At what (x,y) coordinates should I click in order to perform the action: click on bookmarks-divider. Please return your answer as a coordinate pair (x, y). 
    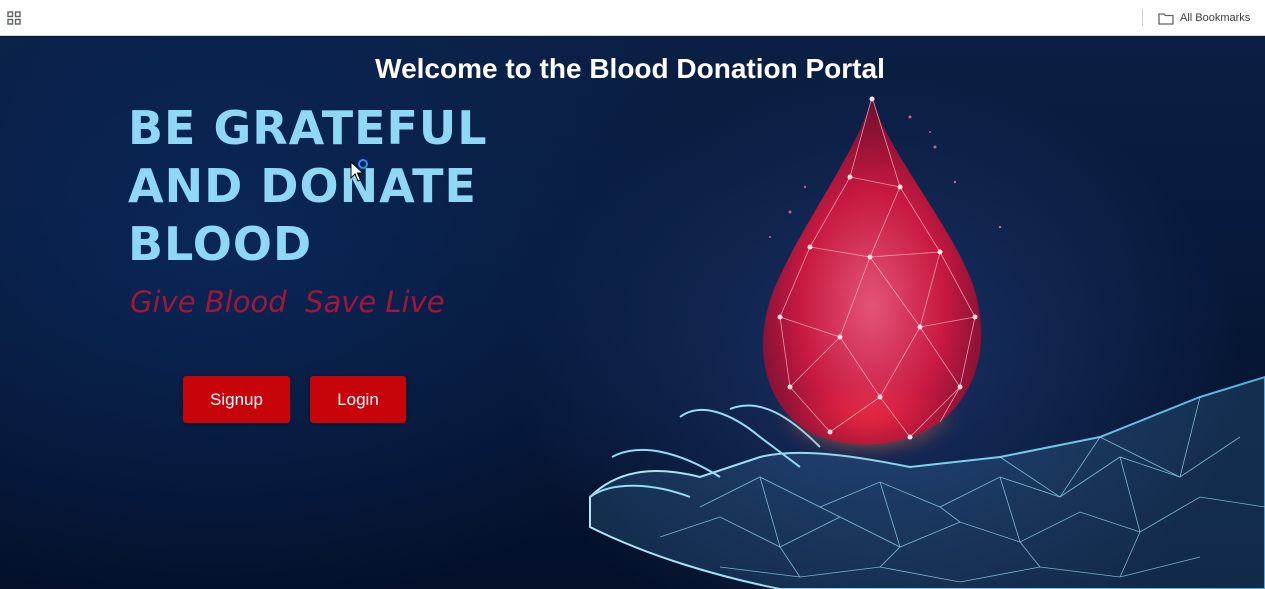
    Looking at the image, I should click on (1142, 17).